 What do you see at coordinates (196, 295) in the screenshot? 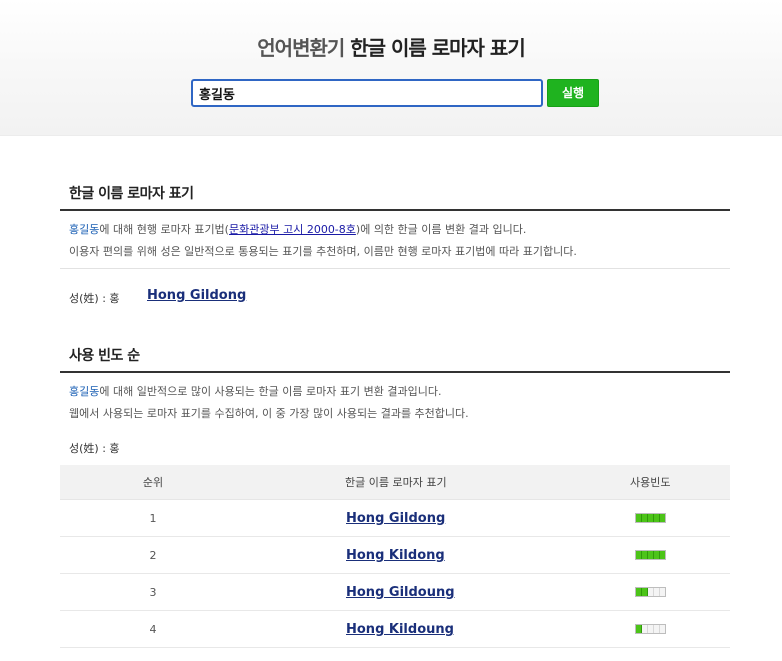
I see `official-romanized-name: Hong Gildong` at bounding box center [196, 295].